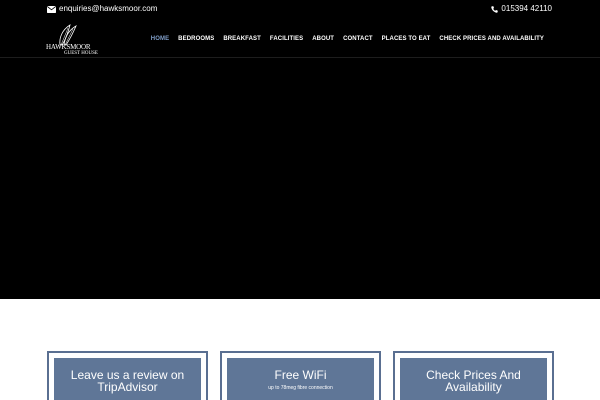  I want to click on tripadvisor-card: Leave us a review on TripAdvisor, so click(127, 375).